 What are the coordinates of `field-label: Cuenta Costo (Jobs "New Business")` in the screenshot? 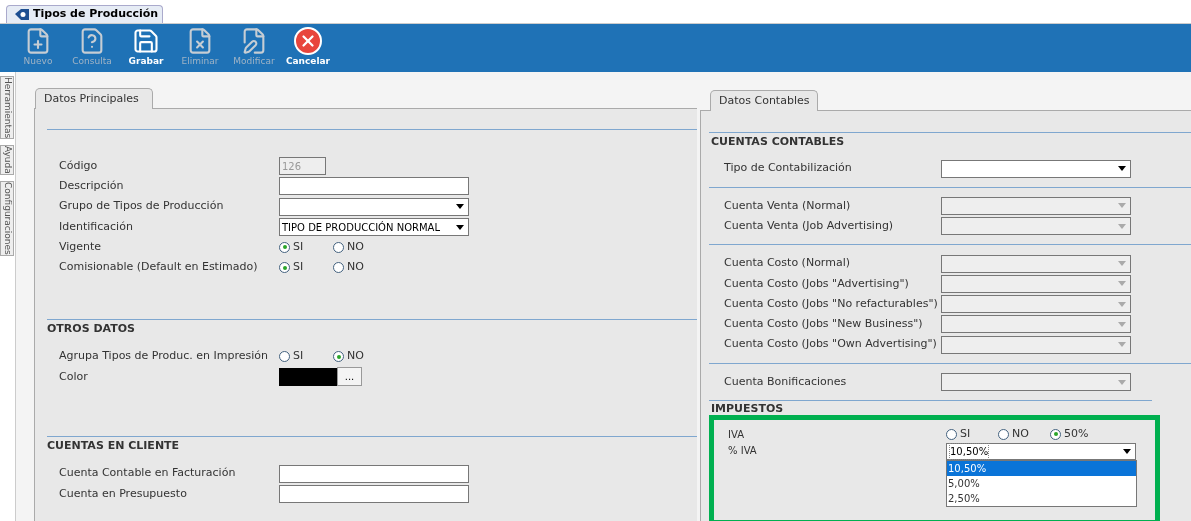 It's located at (824, 324).